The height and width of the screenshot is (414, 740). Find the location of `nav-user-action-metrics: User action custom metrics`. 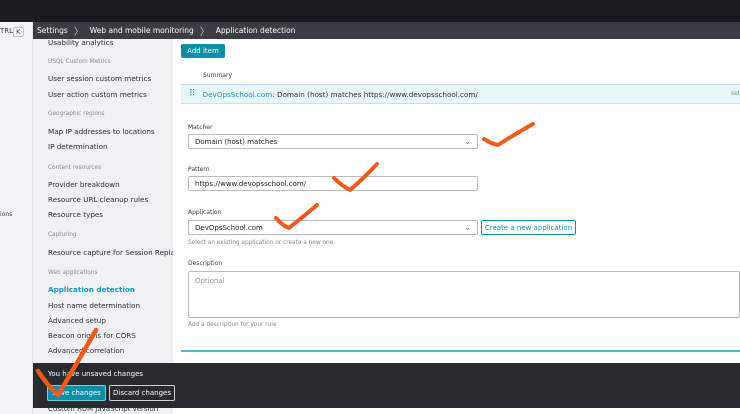

nav-user-action-metrics: User action custom metrics is located at coordinates (97, 94).